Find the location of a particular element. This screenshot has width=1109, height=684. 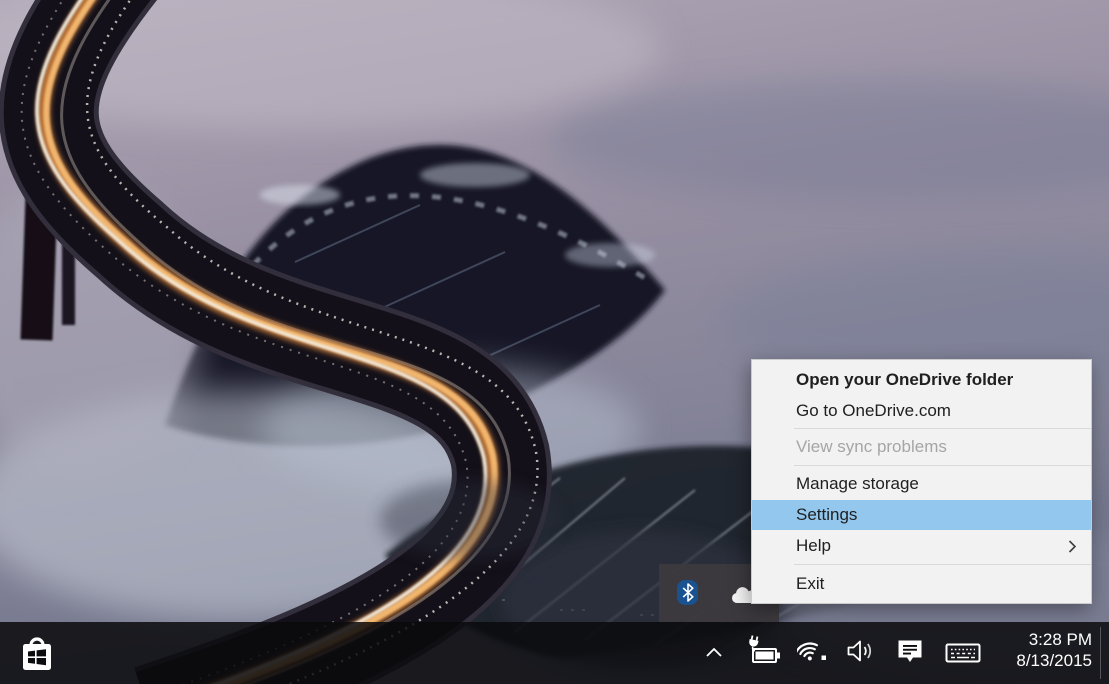

menu-item-manage-storage: Manage storage is located at coordinates (921, 484).